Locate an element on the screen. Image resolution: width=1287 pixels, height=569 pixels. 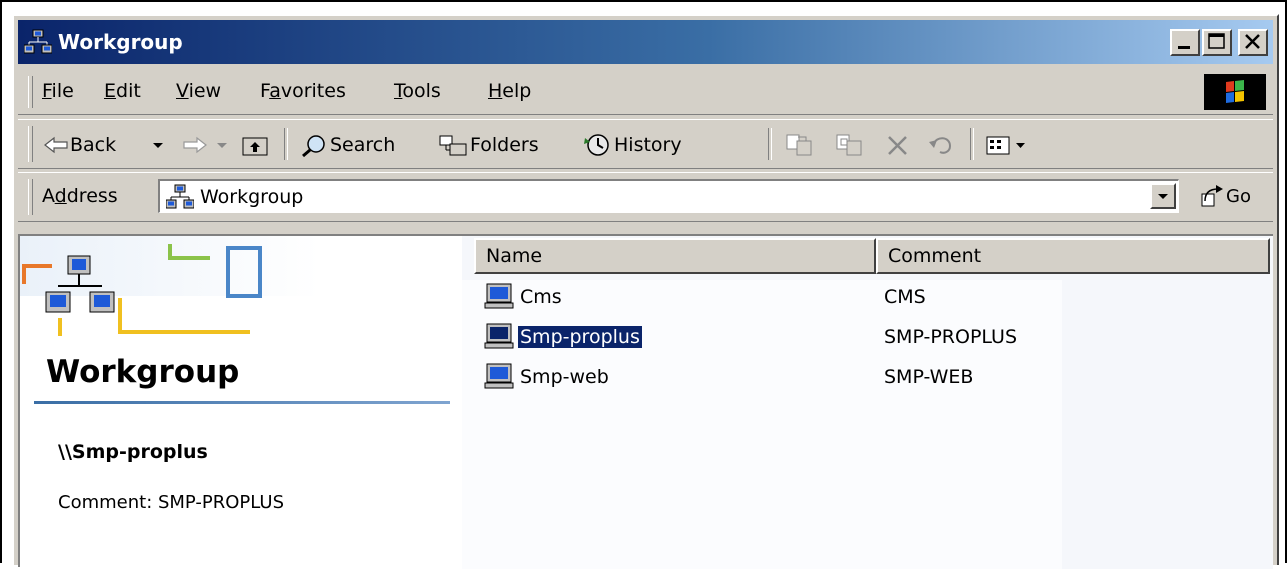
close-icon is located at coordinates (1252, 41).